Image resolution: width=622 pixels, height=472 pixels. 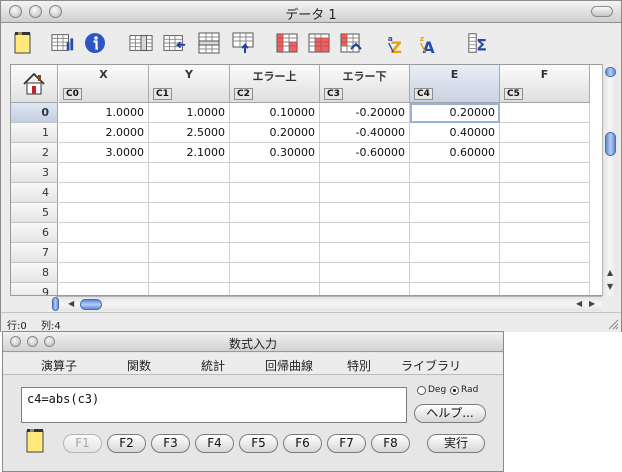 I want to click on function-key-button: F1, so click(x=82, y=443).